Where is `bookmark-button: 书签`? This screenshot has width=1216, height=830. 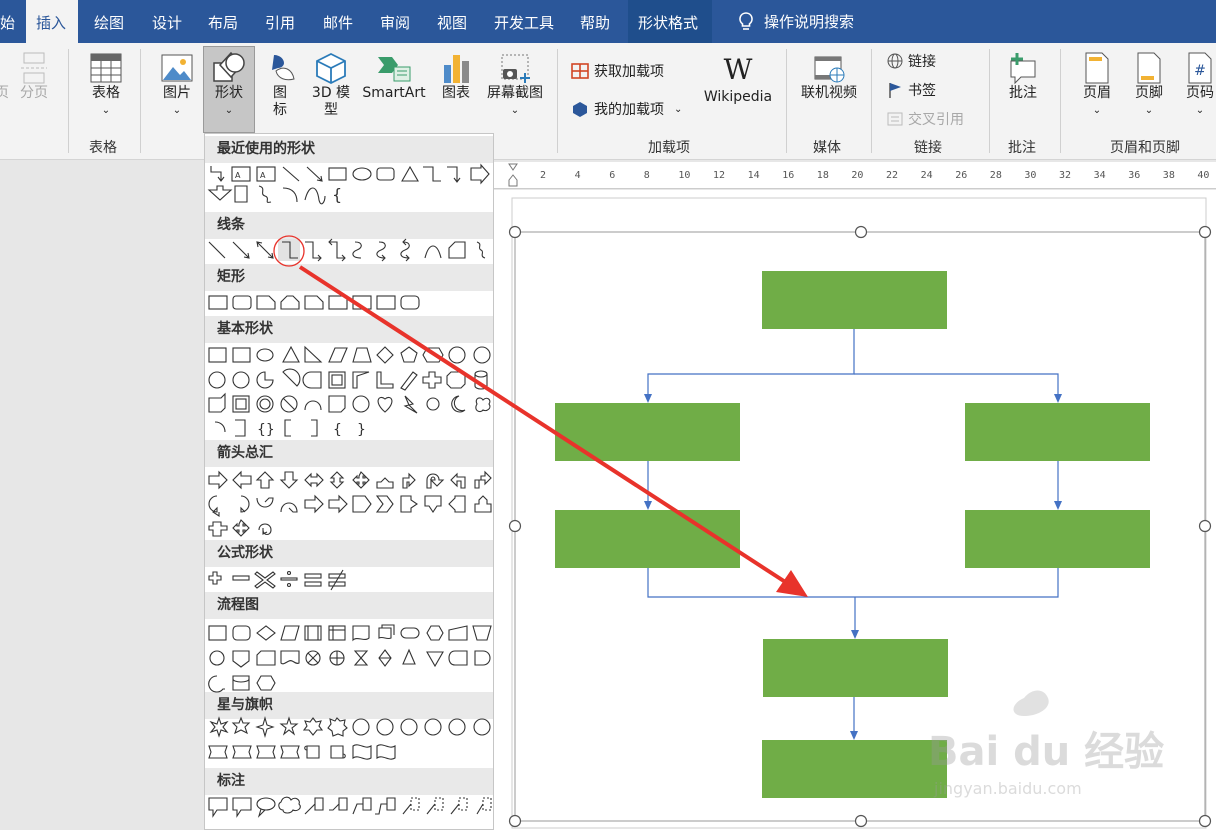
bookmark-button: 书签 is located at coordinates (911, 90).